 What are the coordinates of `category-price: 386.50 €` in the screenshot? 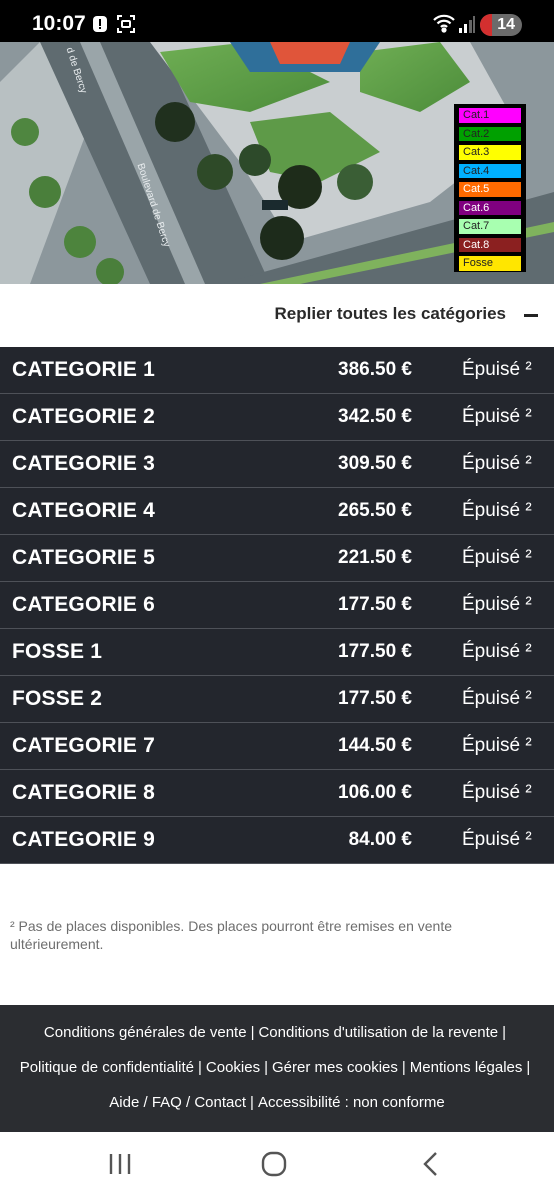 It's located at (375, 369).